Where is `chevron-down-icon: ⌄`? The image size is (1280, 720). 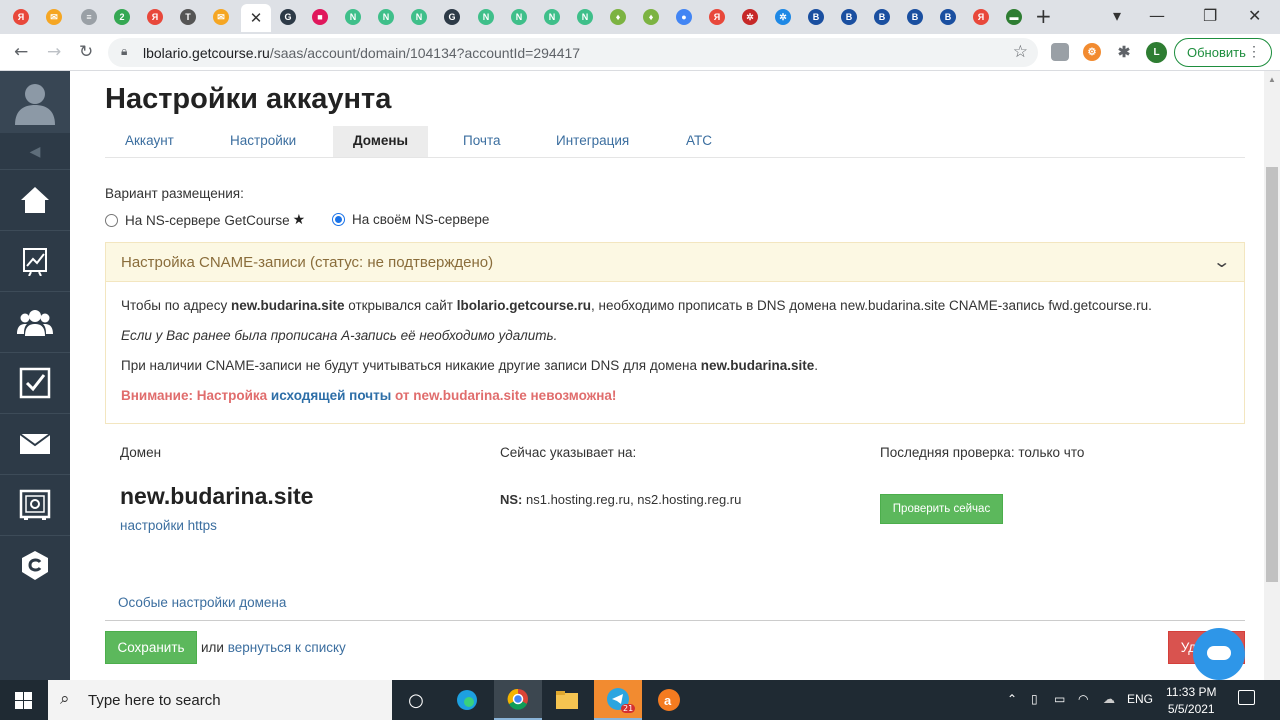 chevron-down-icon: ⌄ is located at coordinates (1221, 261).